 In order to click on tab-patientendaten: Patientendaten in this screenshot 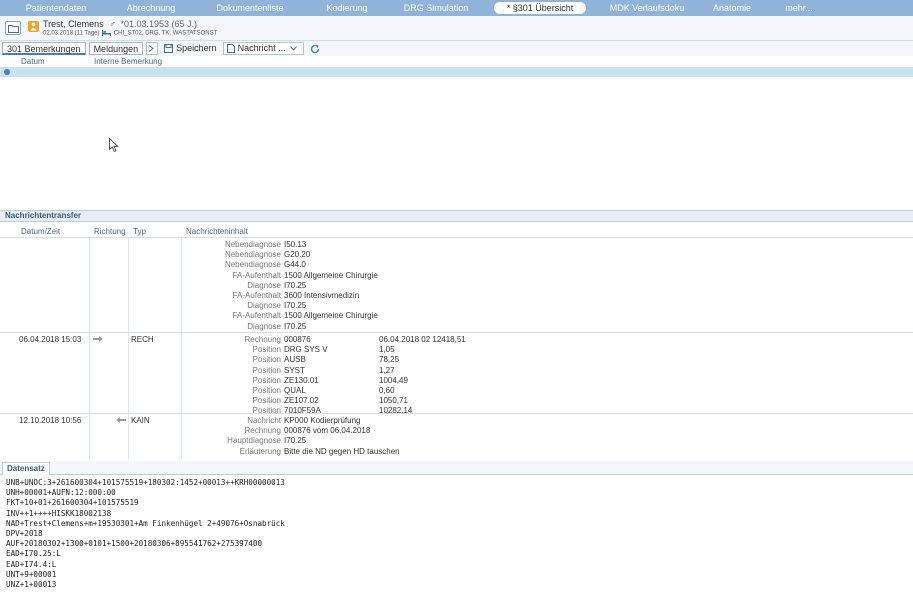, I will do `click(56, 8)`.